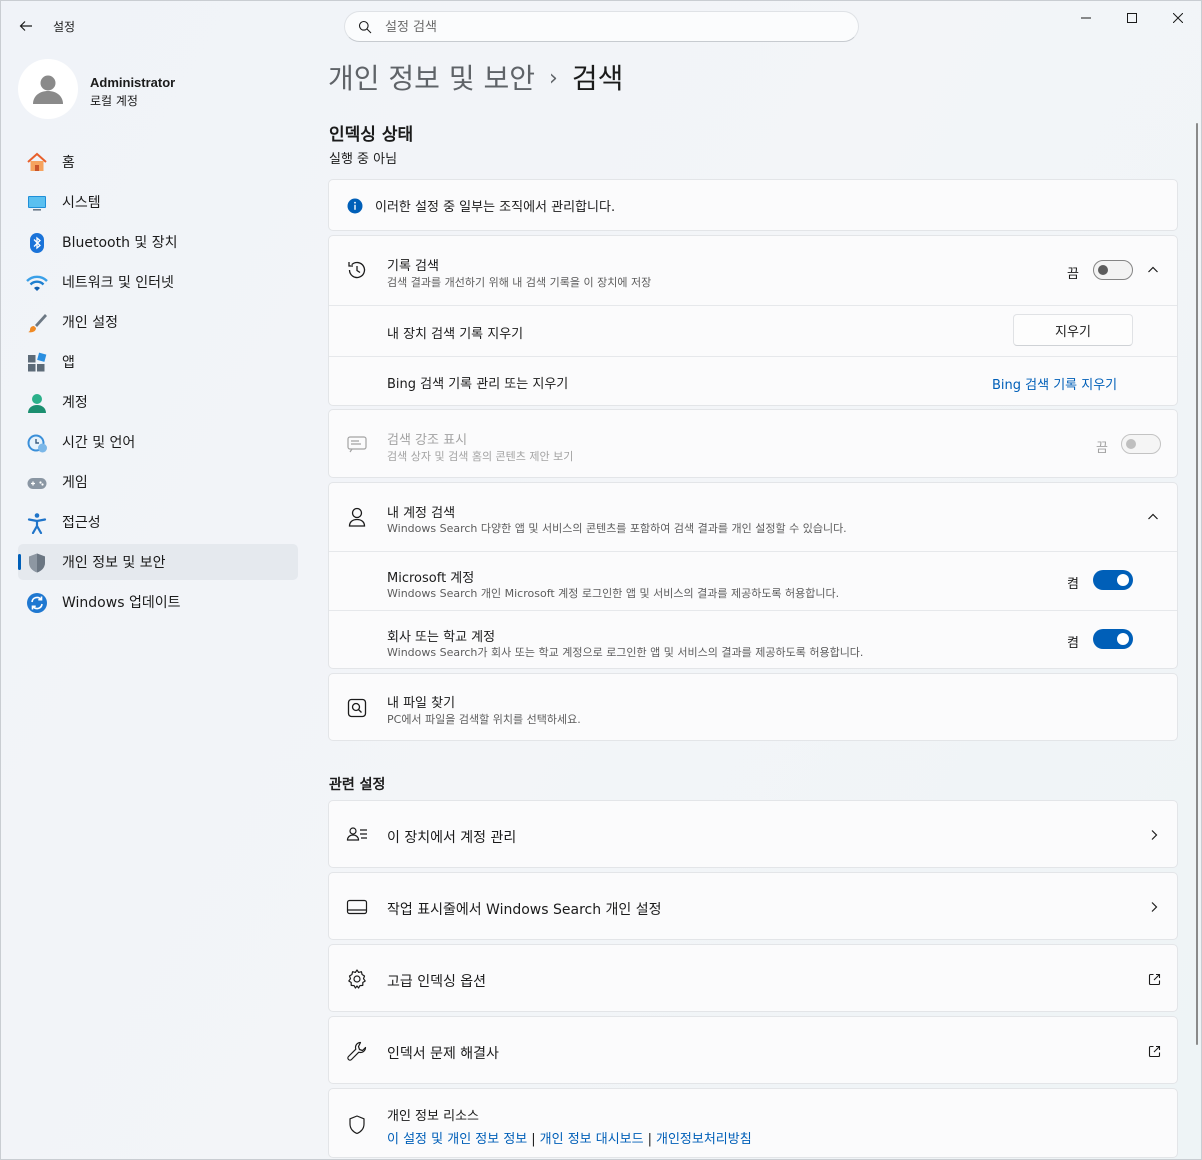  What do you see at coordinates (355, 206) in the screenshot?
I see `info-icon` at bounding box center [355, 206].